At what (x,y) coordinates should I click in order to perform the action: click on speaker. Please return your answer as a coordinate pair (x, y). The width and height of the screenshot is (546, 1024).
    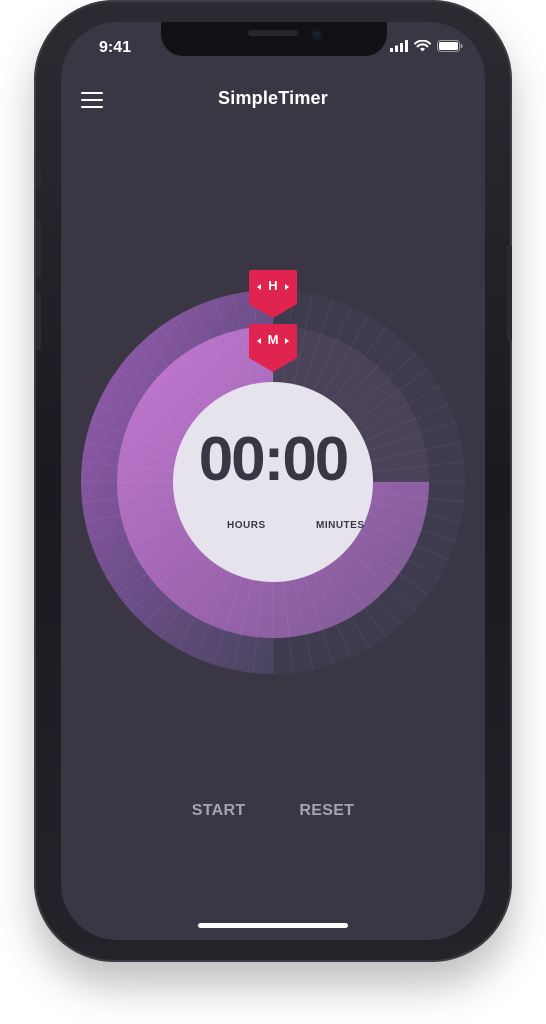
    Looking at the image, I should click on (273, 33).